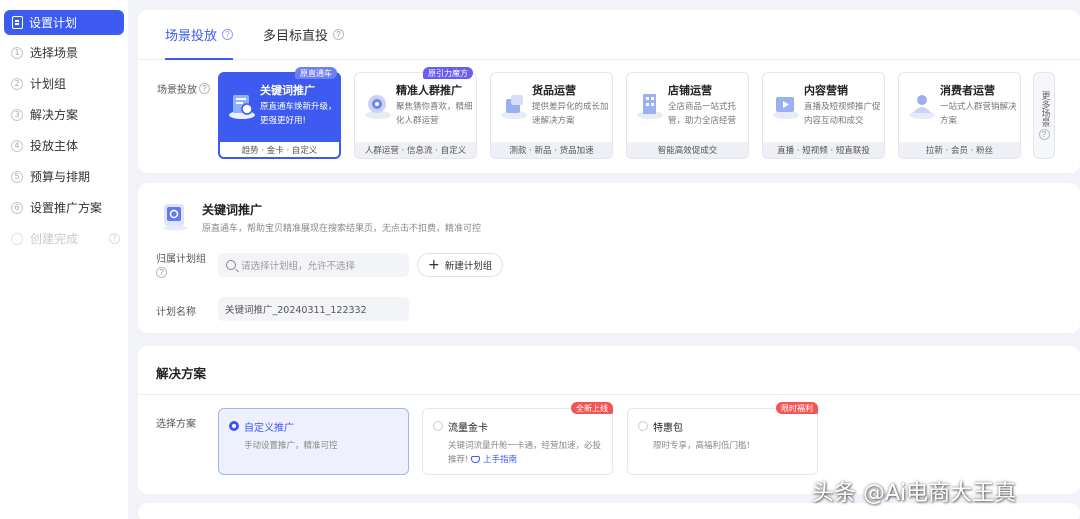 This screenshot has width=1080, height=519. Describe the element at coordinates (701, 446) in the screenshot. I see `option-desc: 限时专享，高福利低门槛!` at that location.